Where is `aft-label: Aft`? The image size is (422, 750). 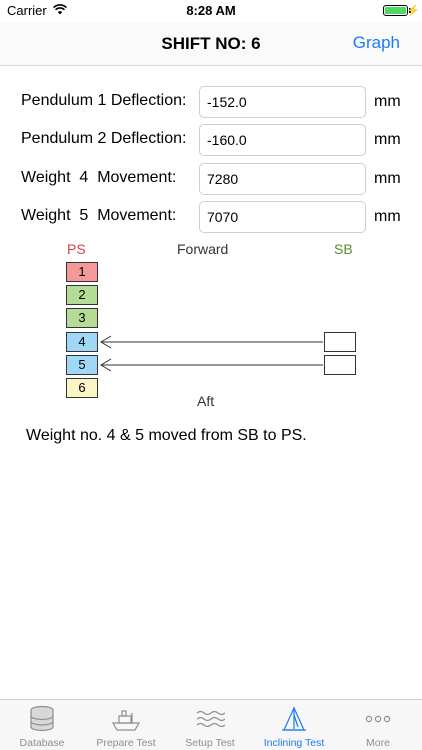
aft-label: Aft is located at coordinates (206, 401).